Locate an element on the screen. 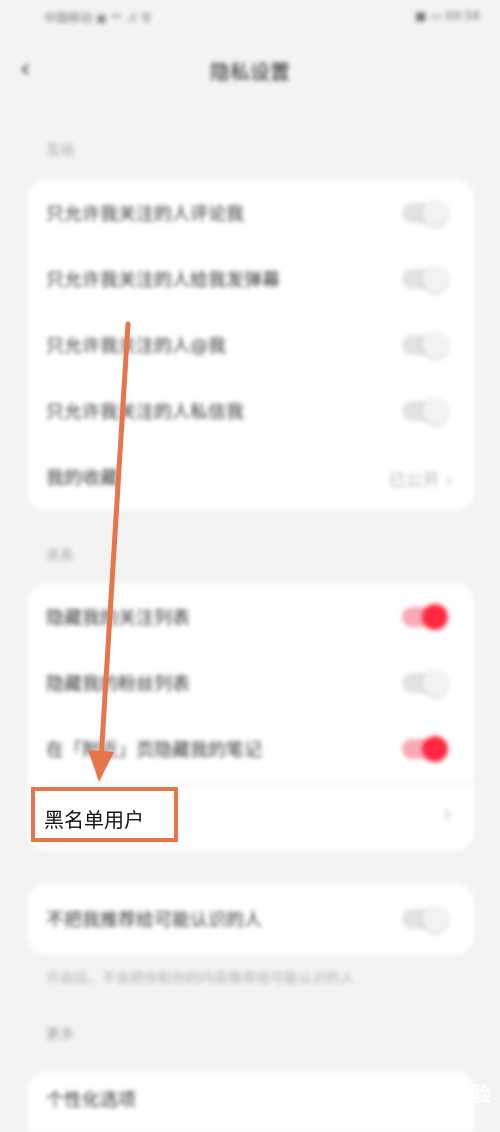  arrow-line is located at coordinates (114, 542).